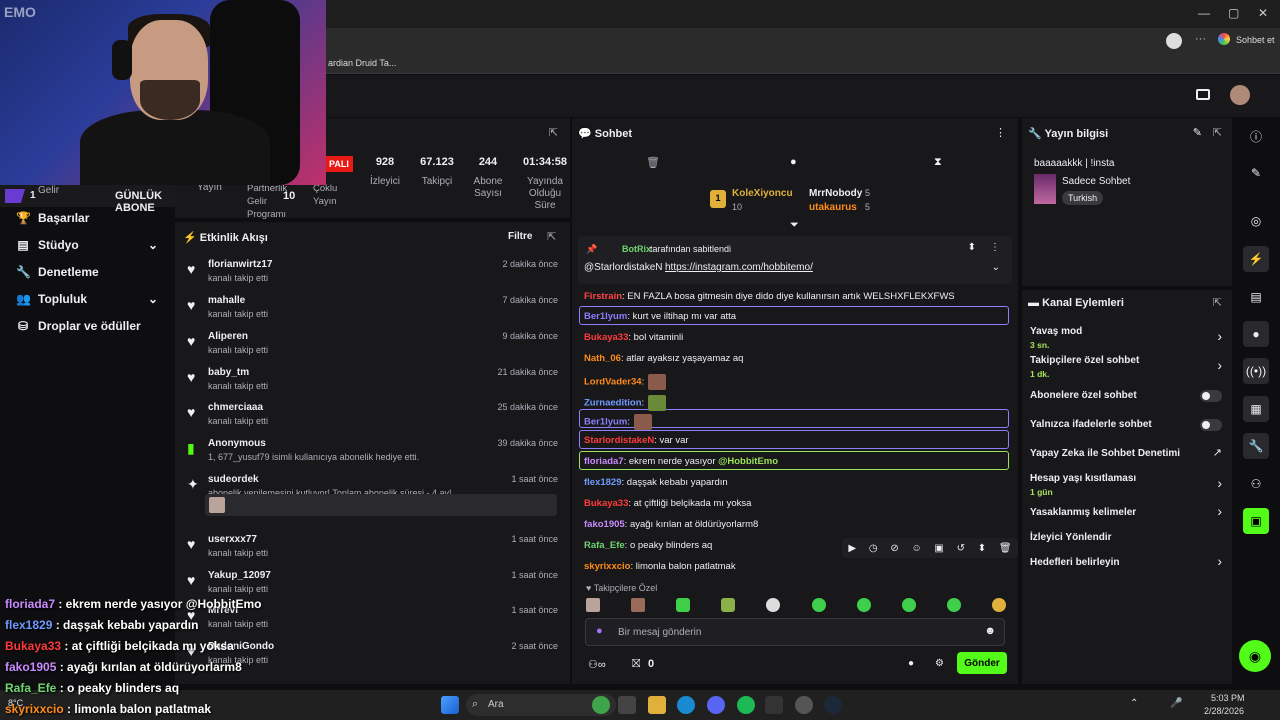  I want to click on send-button: Gönder, so click(982, 663).